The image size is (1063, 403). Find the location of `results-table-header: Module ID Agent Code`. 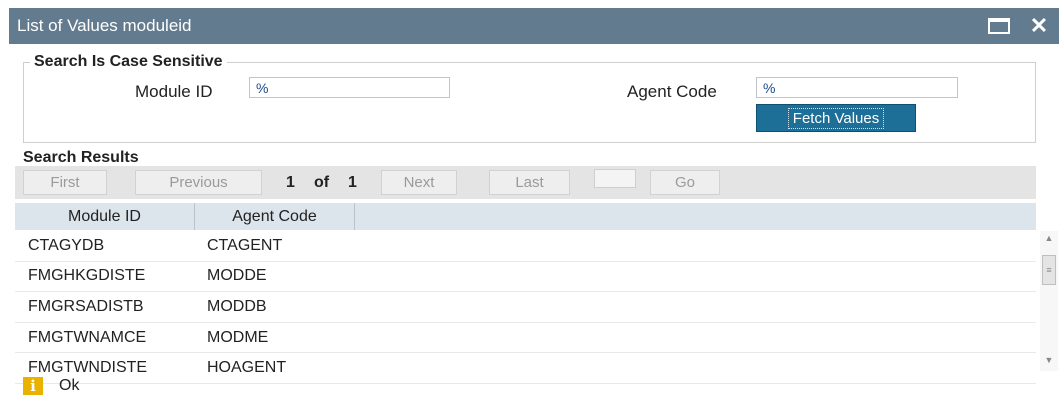

results-table-header: Module ID Agent Code is located at coordinates (525, 216).